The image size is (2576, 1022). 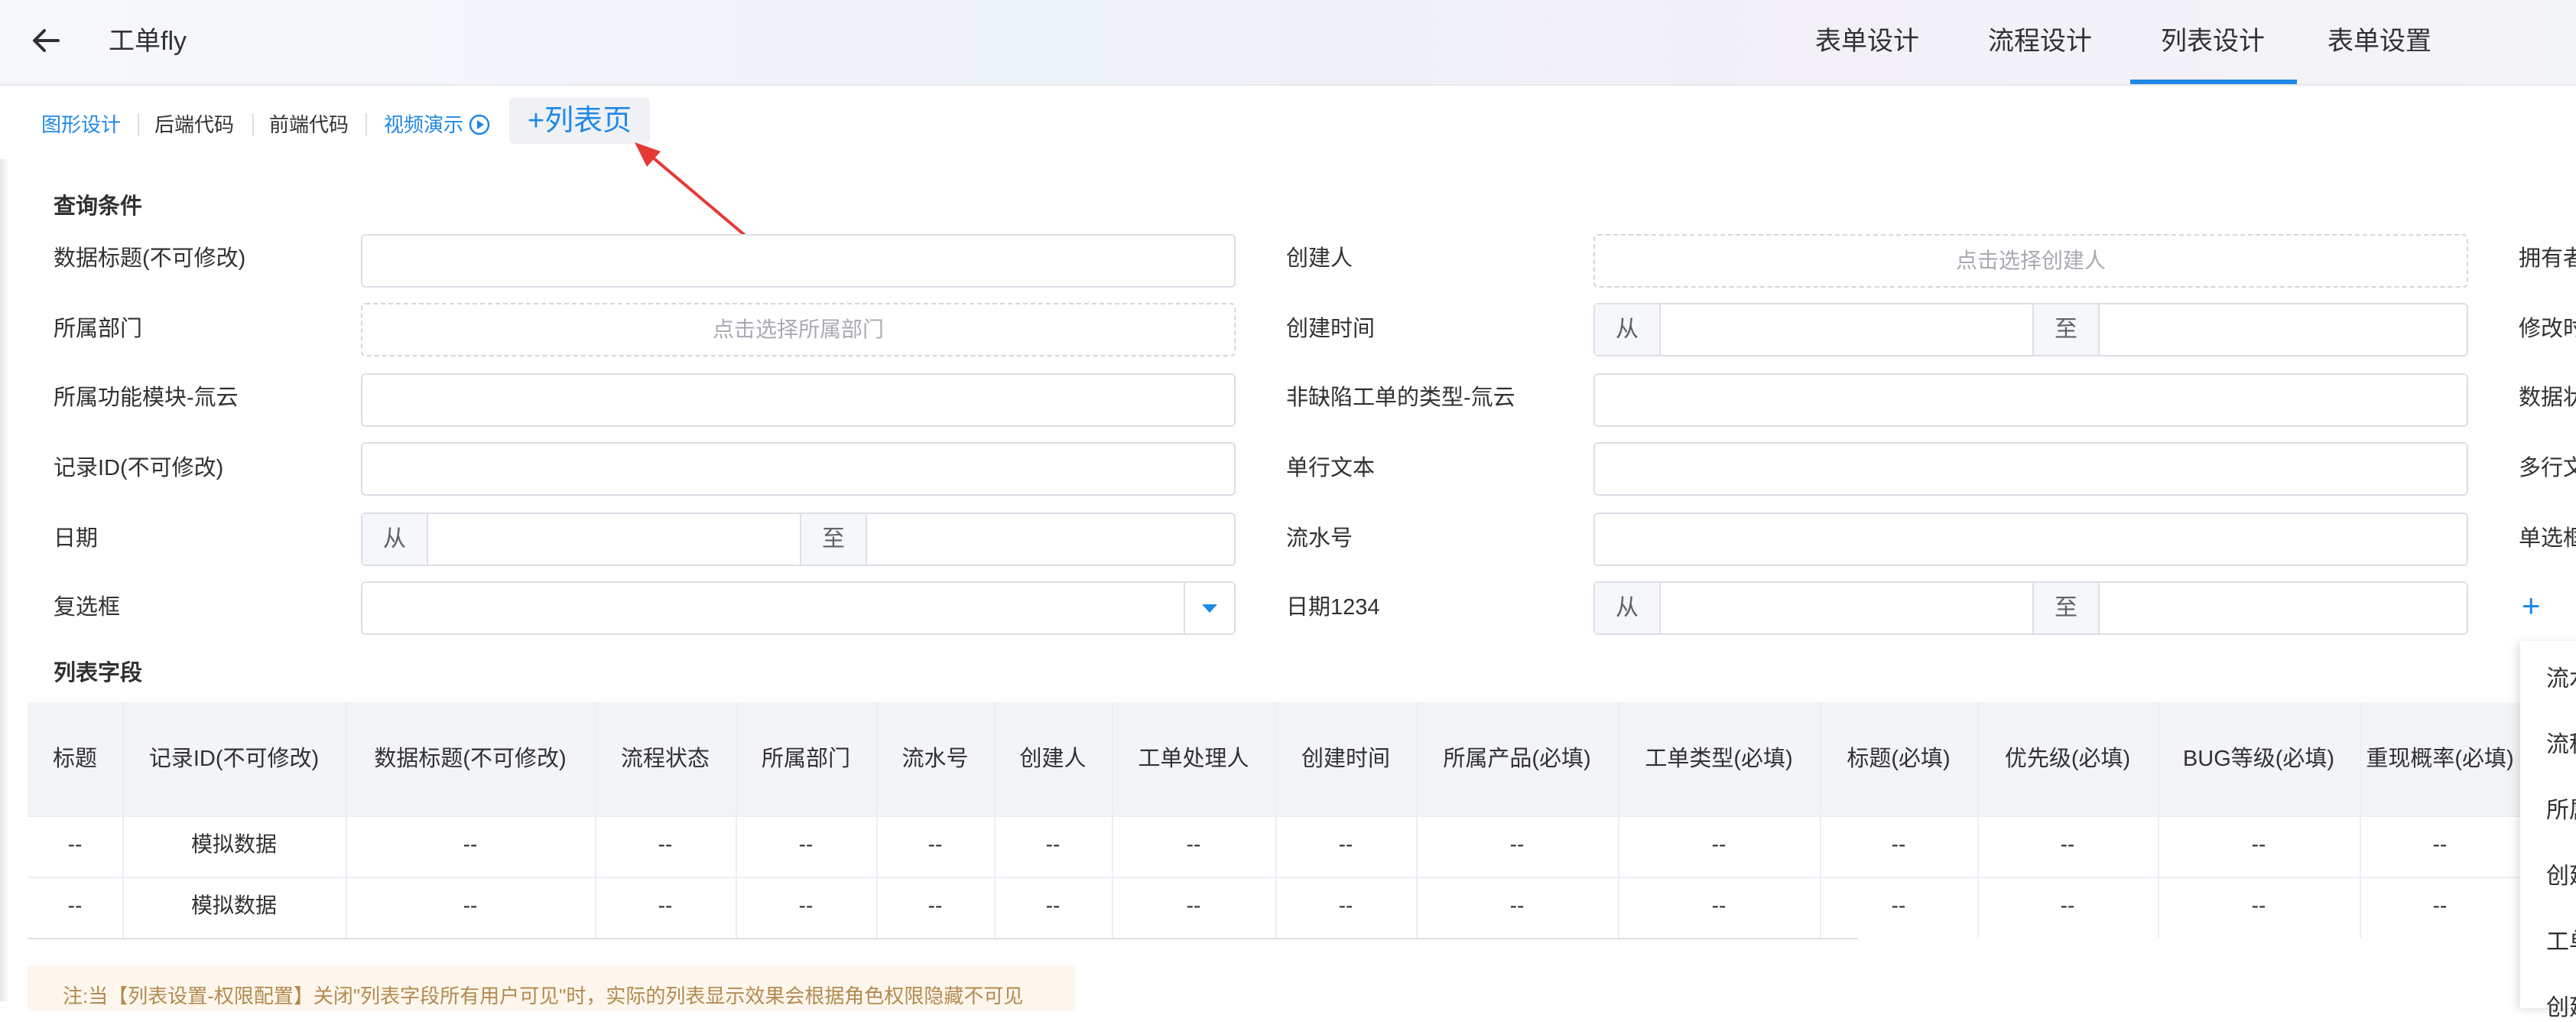 I want to click on caret-down-icon, so click(x=1210, y=610).